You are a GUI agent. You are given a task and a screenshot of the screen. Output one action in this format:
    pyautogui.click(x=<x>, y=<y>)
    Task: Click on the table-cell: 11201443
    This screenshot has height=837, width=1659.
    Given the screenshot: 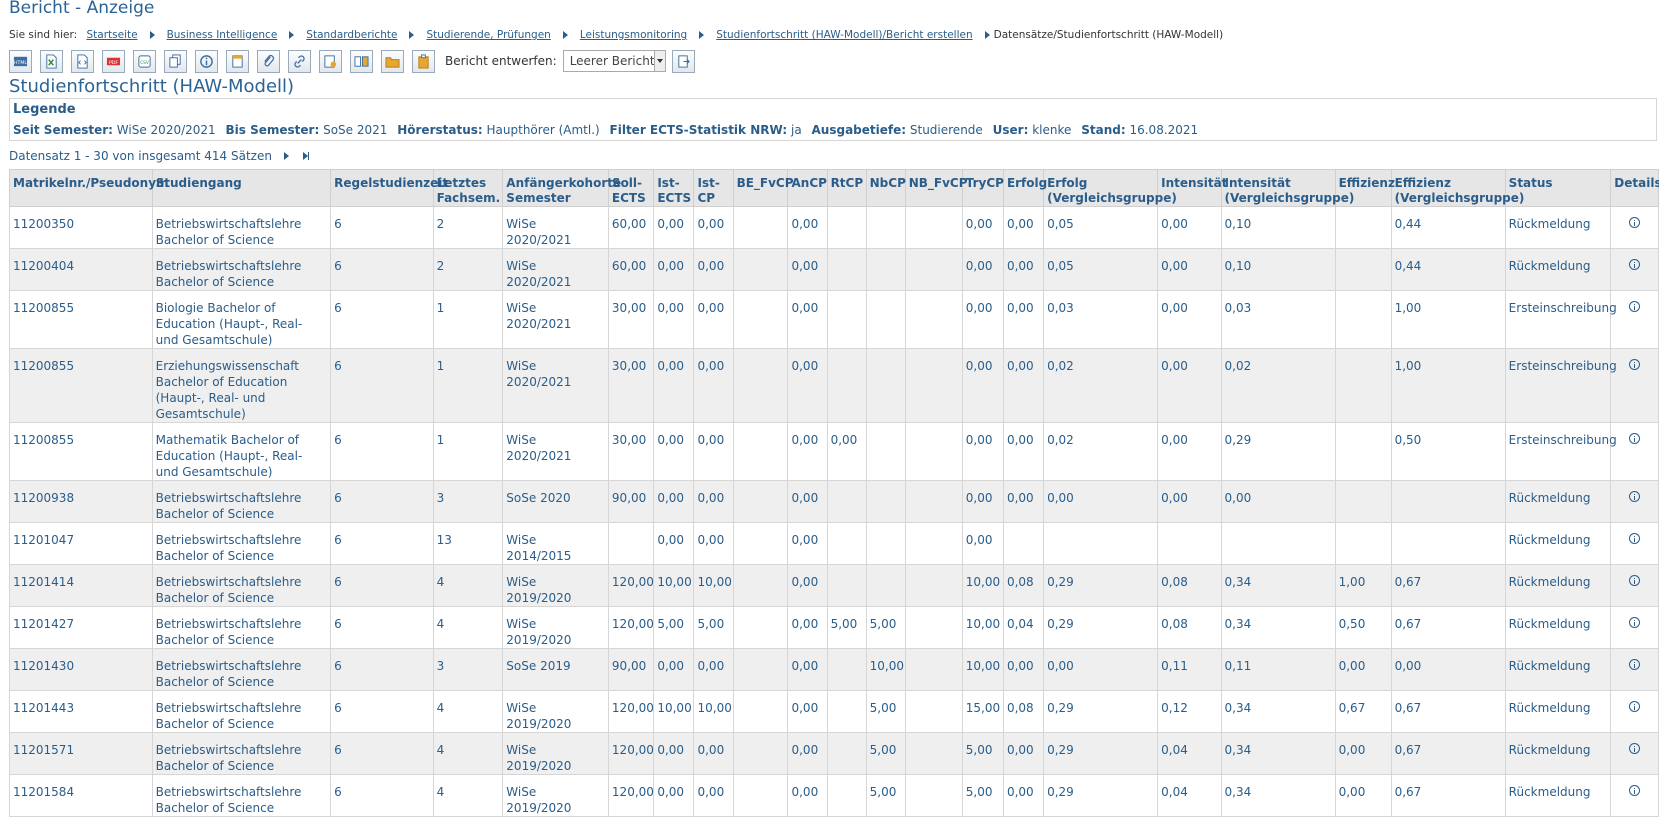 What is the action you would take?
    pyautogui.click(x=81, y=711)
    